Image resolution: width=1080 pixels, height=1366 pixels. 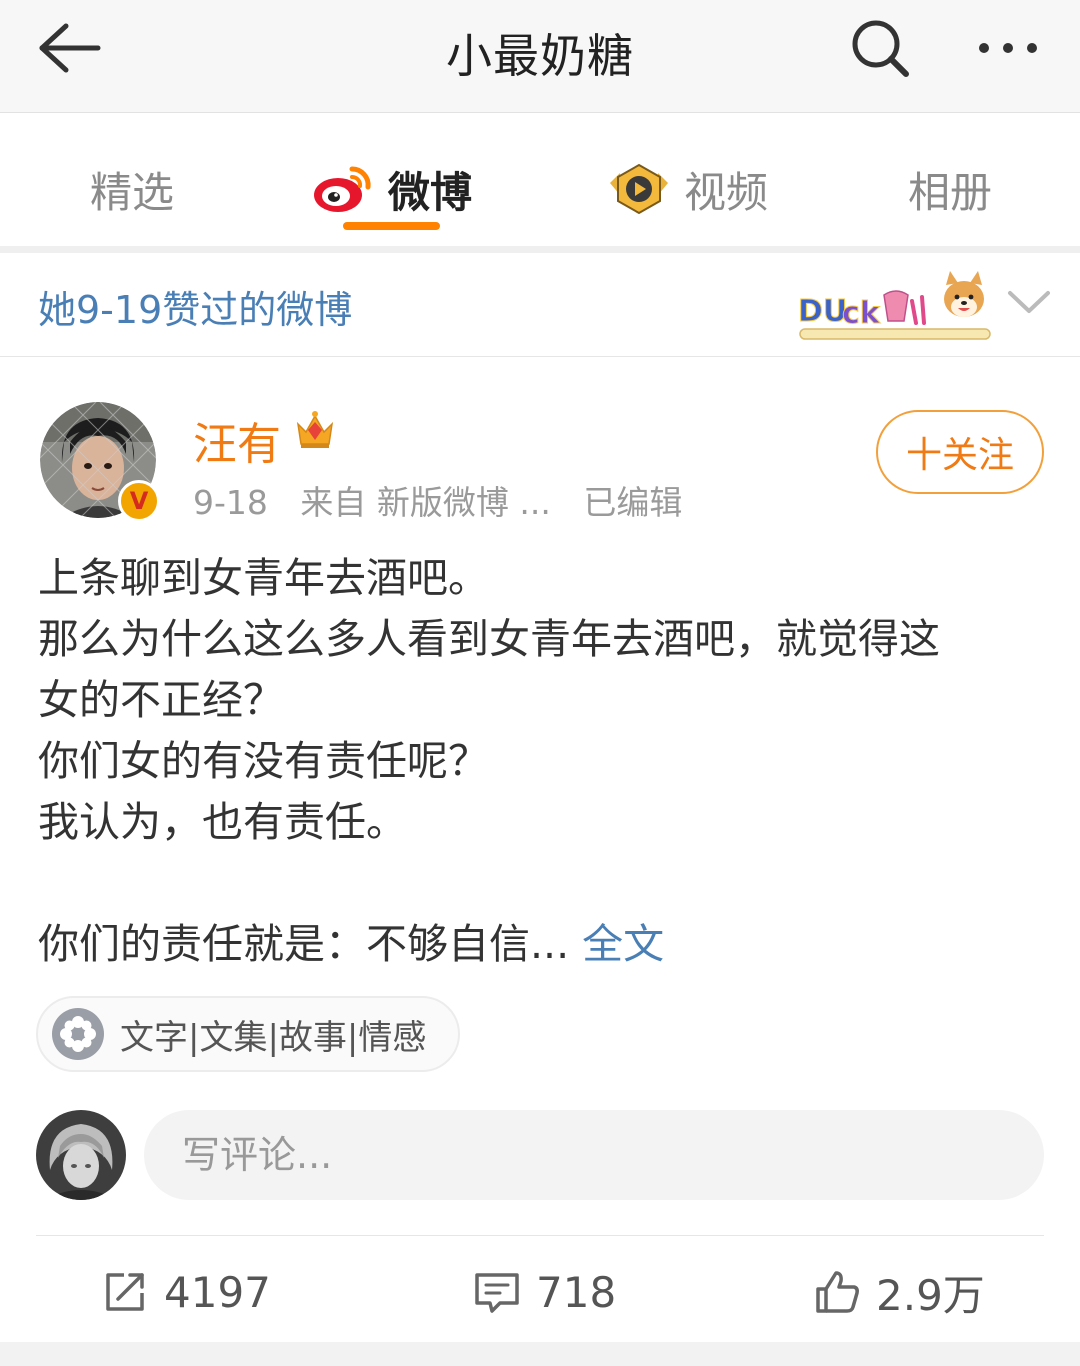 I want to click on duck-shiba-sticker-icon: DU ck, so click(x=896, y=308).